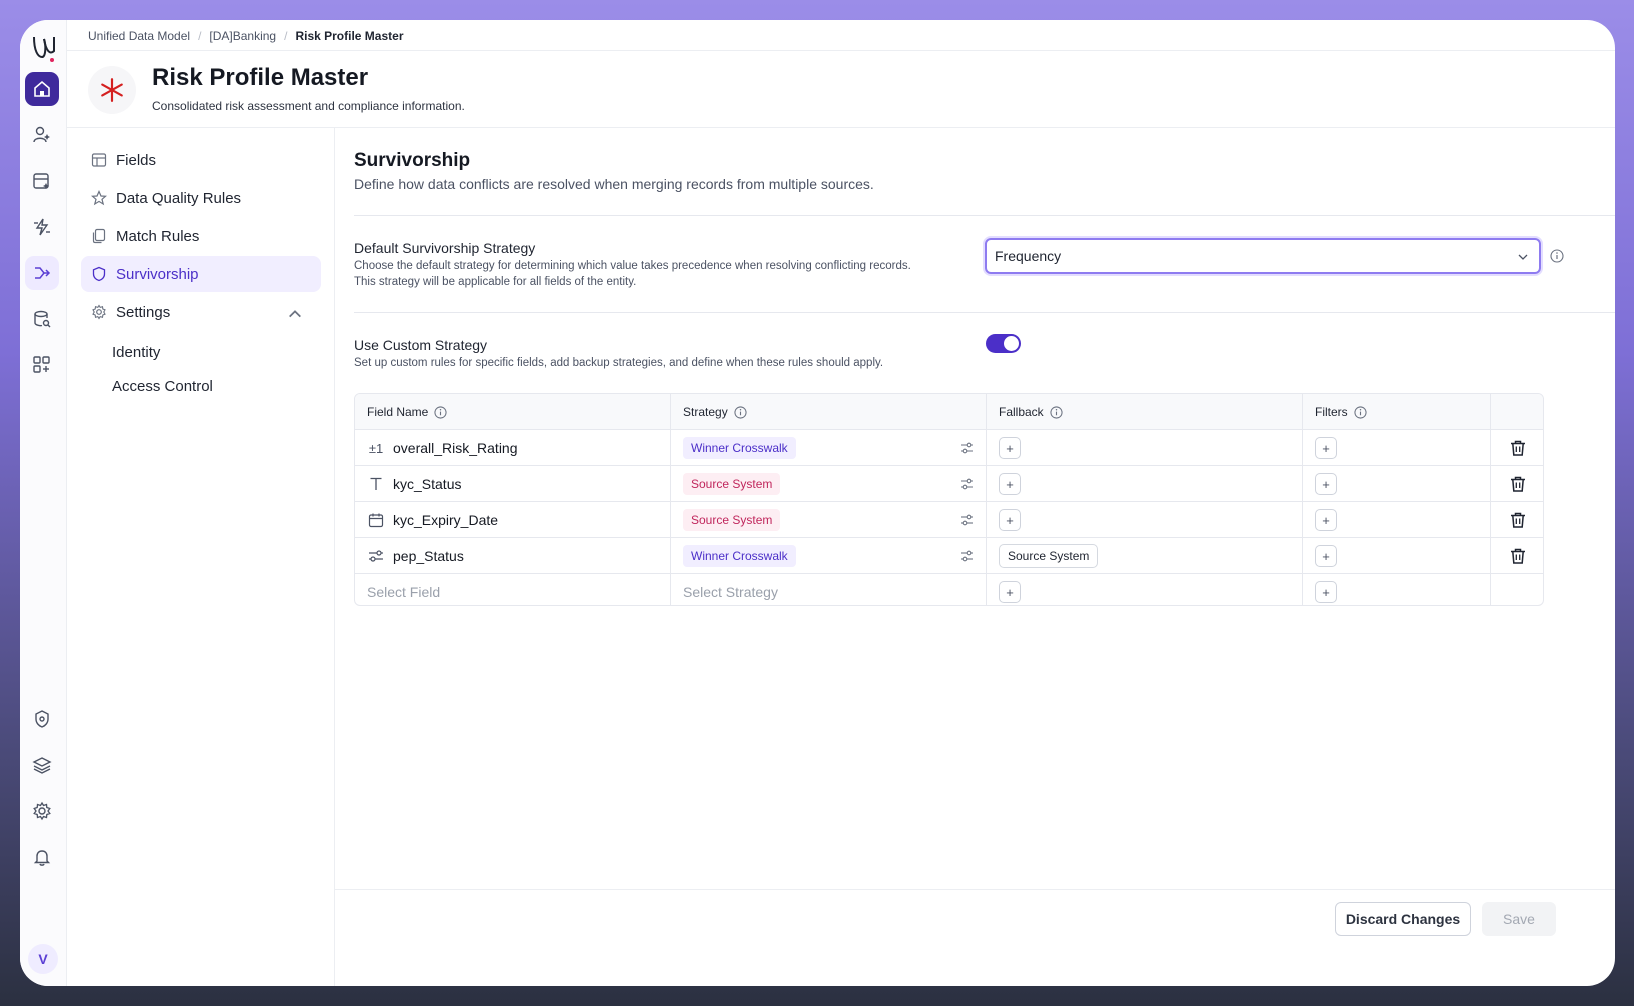 The height and width of the screenshot is (1006, 1634). What do you see at coordinates (841, 50) in the screenshot?
I see `divider` at bounding box center [841, 50].